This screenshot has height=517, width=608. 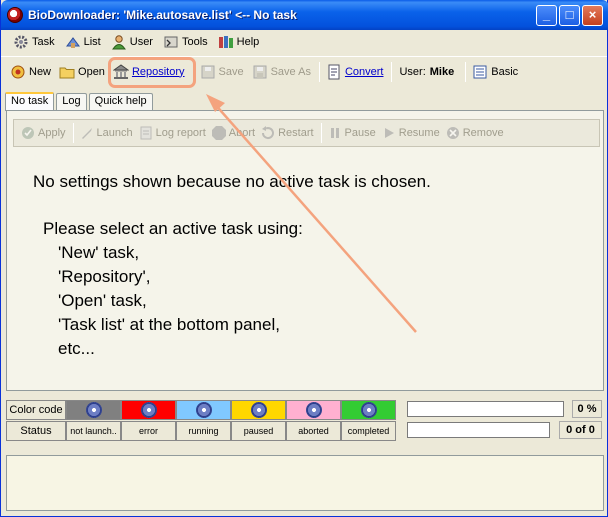 I want to click on play-icon, so click(x=389, y=133).